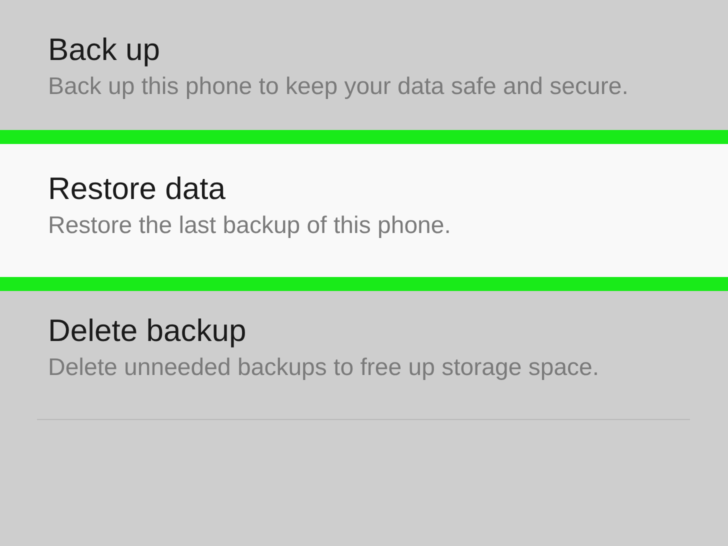  What do you see at coordinates (148, 331) in the screenshot?
I see `item-title: Delete backup` at bounding box center [148, 331].